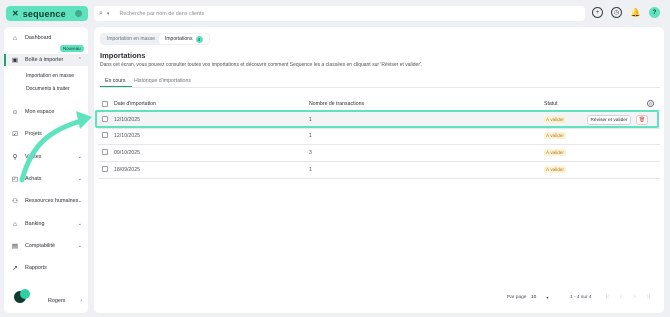 This screenshot has width=670, height=317. Describe the element at coordinates (648, 297) in the screenshot. I see `last-page-icon: ›|` at that location.